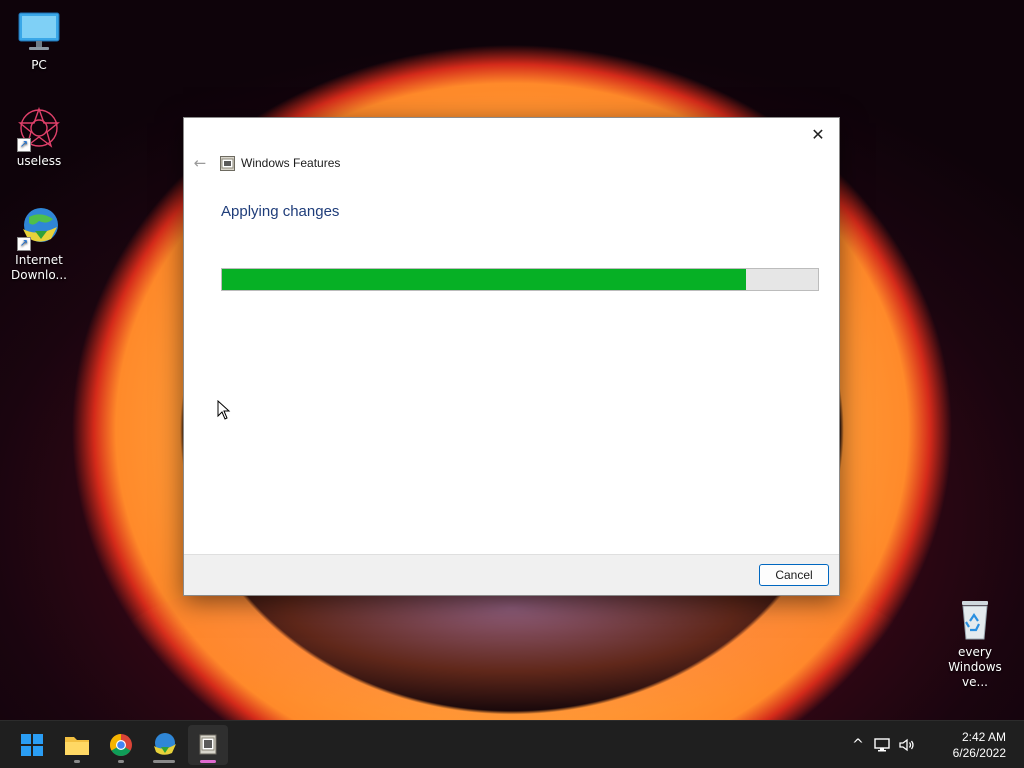 This screenshot has height=768, width=1024. I want to click on idm-taskbar-button, so click(164, 745).